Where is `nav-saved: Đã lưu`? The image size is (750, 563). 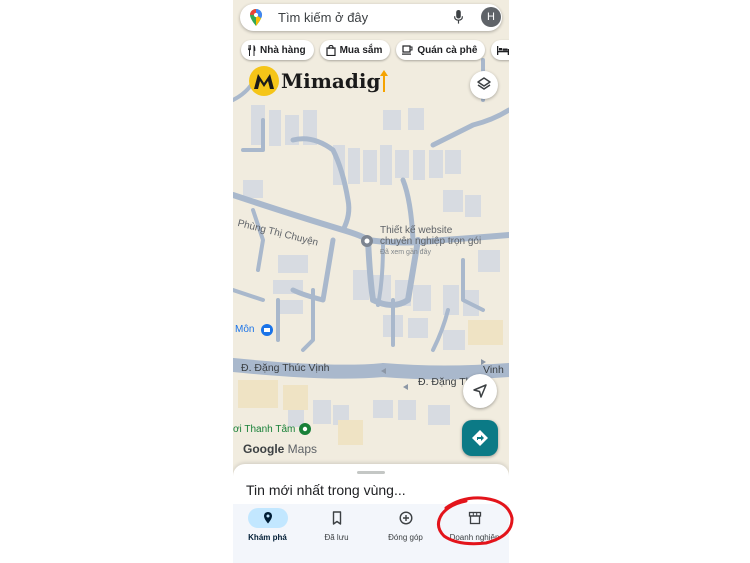 nav-saved: Đã lưu is located at coordinates (336, 533).